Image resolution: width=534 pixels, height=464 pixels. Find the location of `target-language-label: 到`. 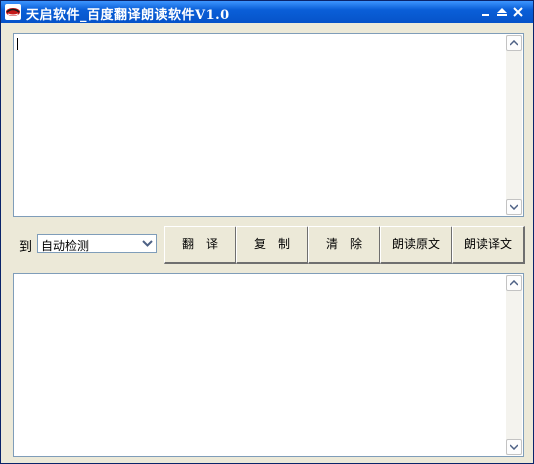

target-language-label: 到 is located at coordinates (26, 247).